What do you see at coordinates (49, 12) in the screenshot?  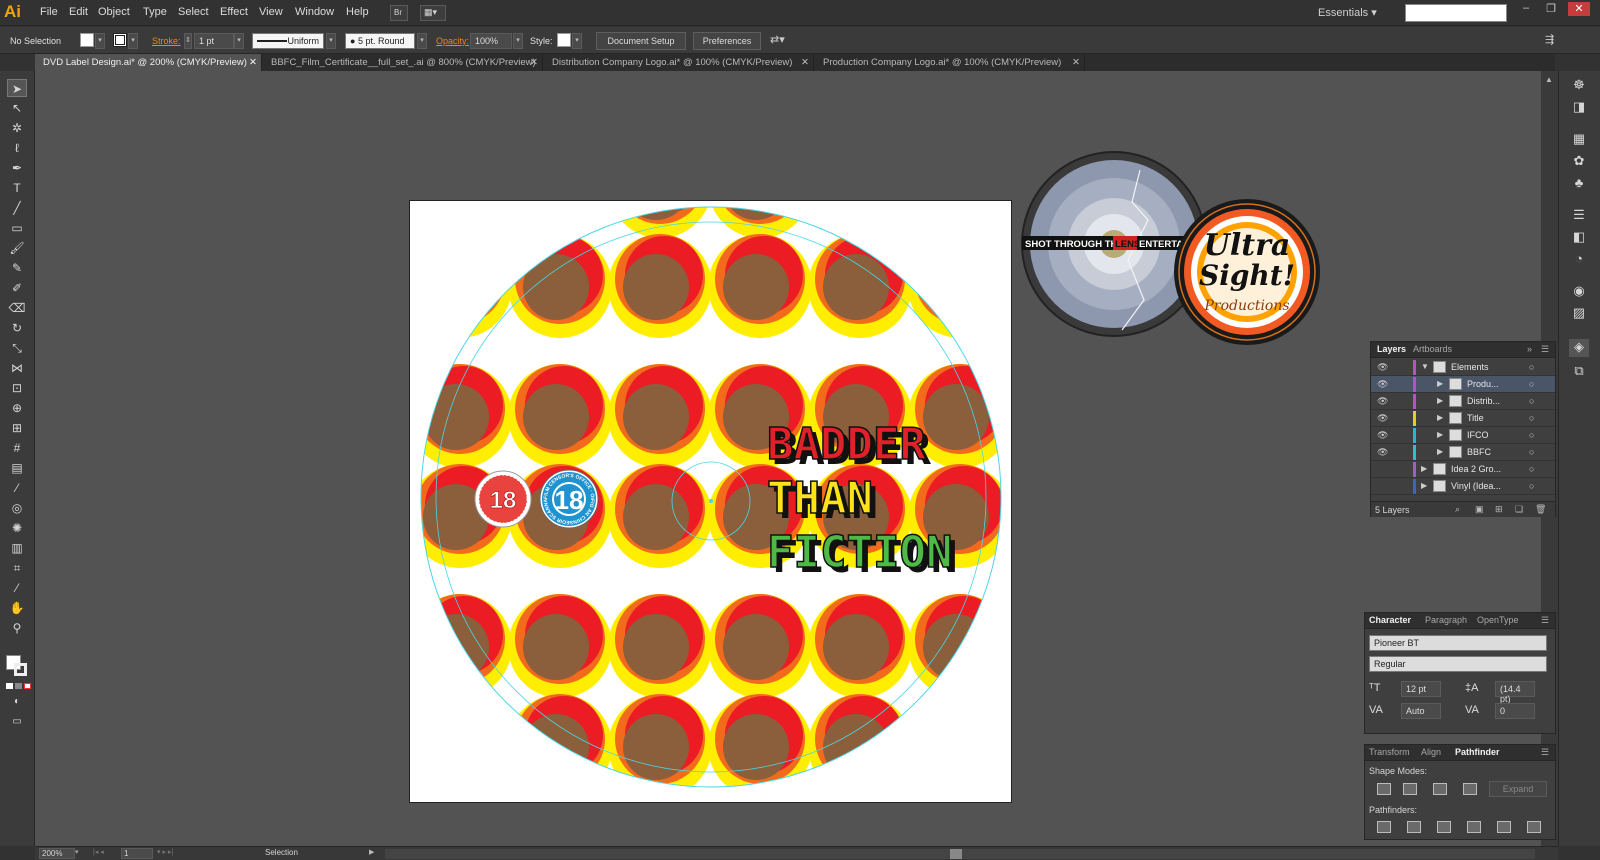 I see `menu-file: File` at bounding box center [49, 12].